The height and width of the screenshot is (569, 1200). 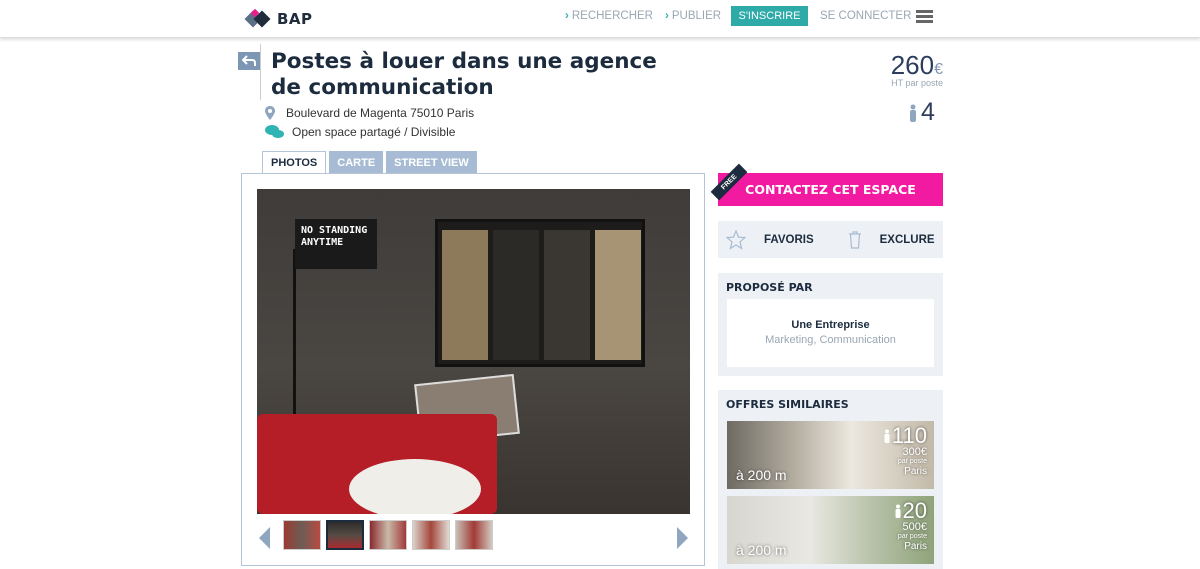 I want to click on price-unit: HT par poste, so click(x=917, y=83).